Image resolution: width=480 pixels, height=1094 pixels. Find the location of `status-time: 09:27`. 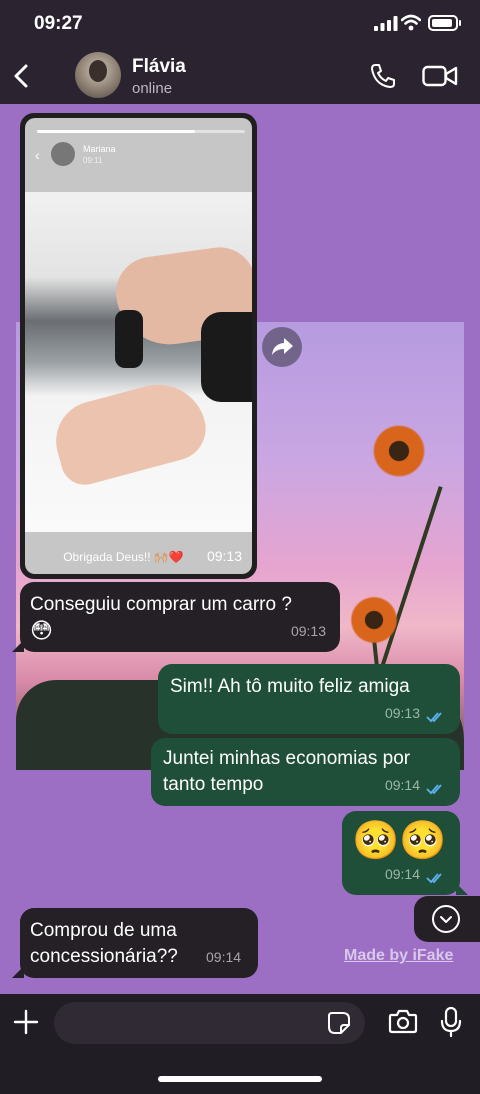

status-time: 09:27 is located at coordinates (58, 23).